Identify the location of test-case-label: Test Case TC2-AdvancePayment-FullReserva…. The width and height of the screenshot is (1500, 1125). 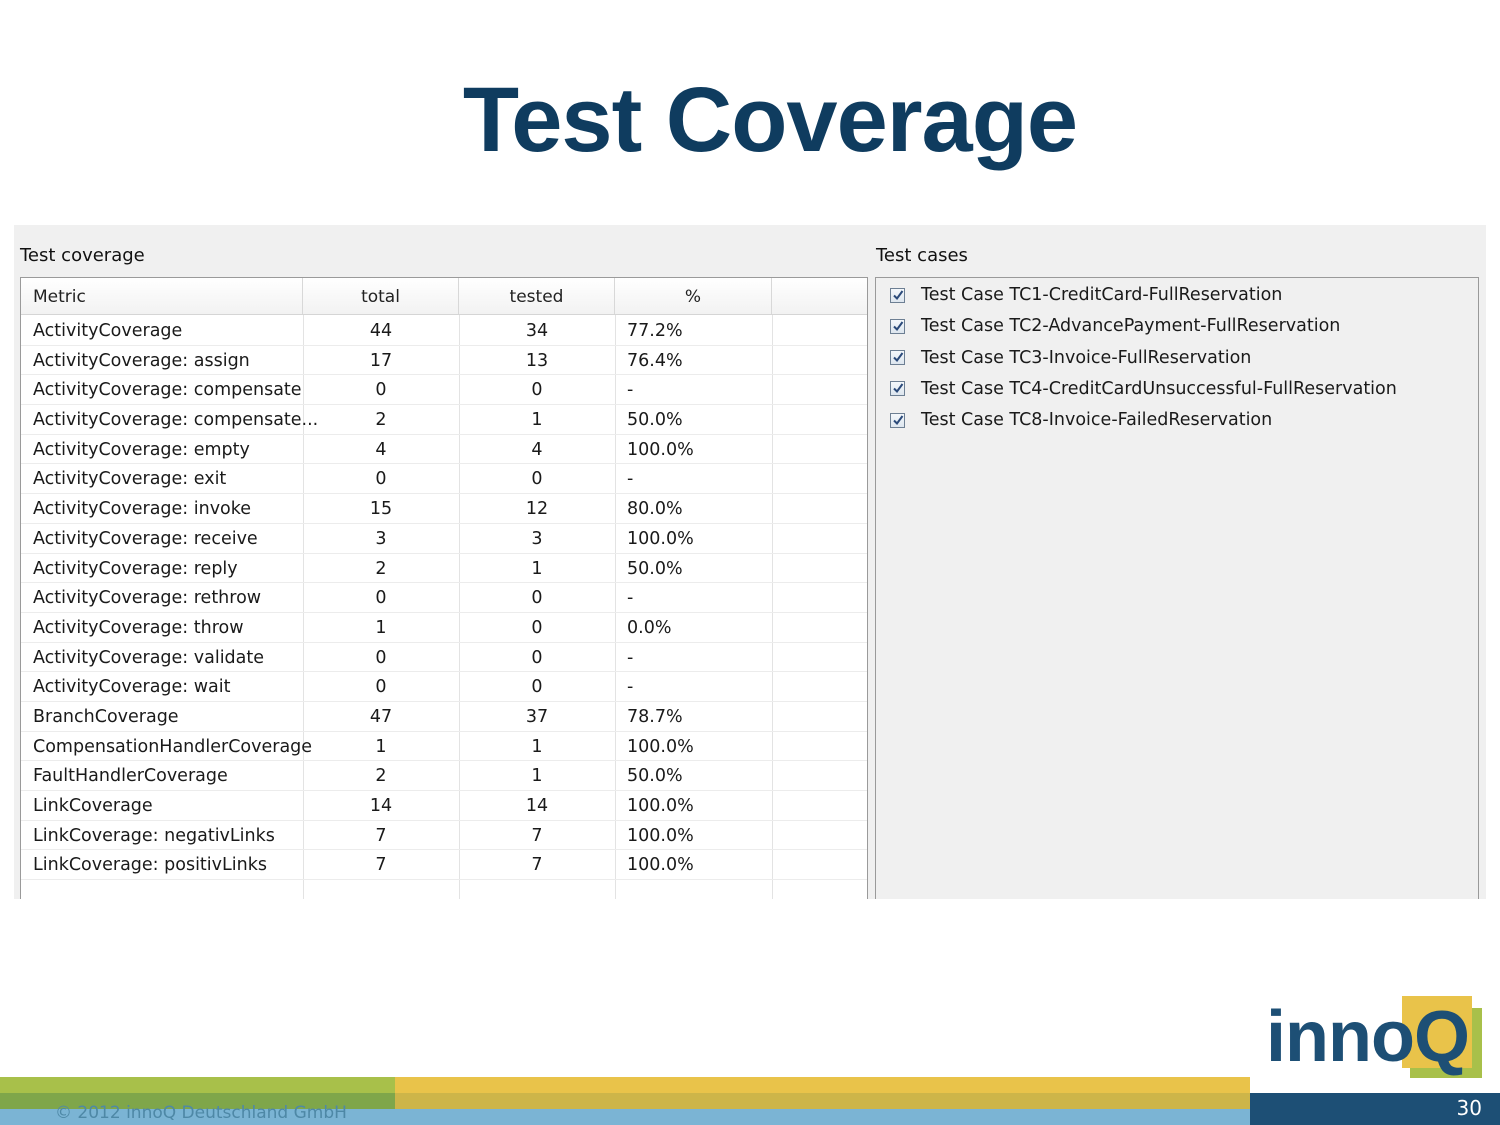
(1131, 326).